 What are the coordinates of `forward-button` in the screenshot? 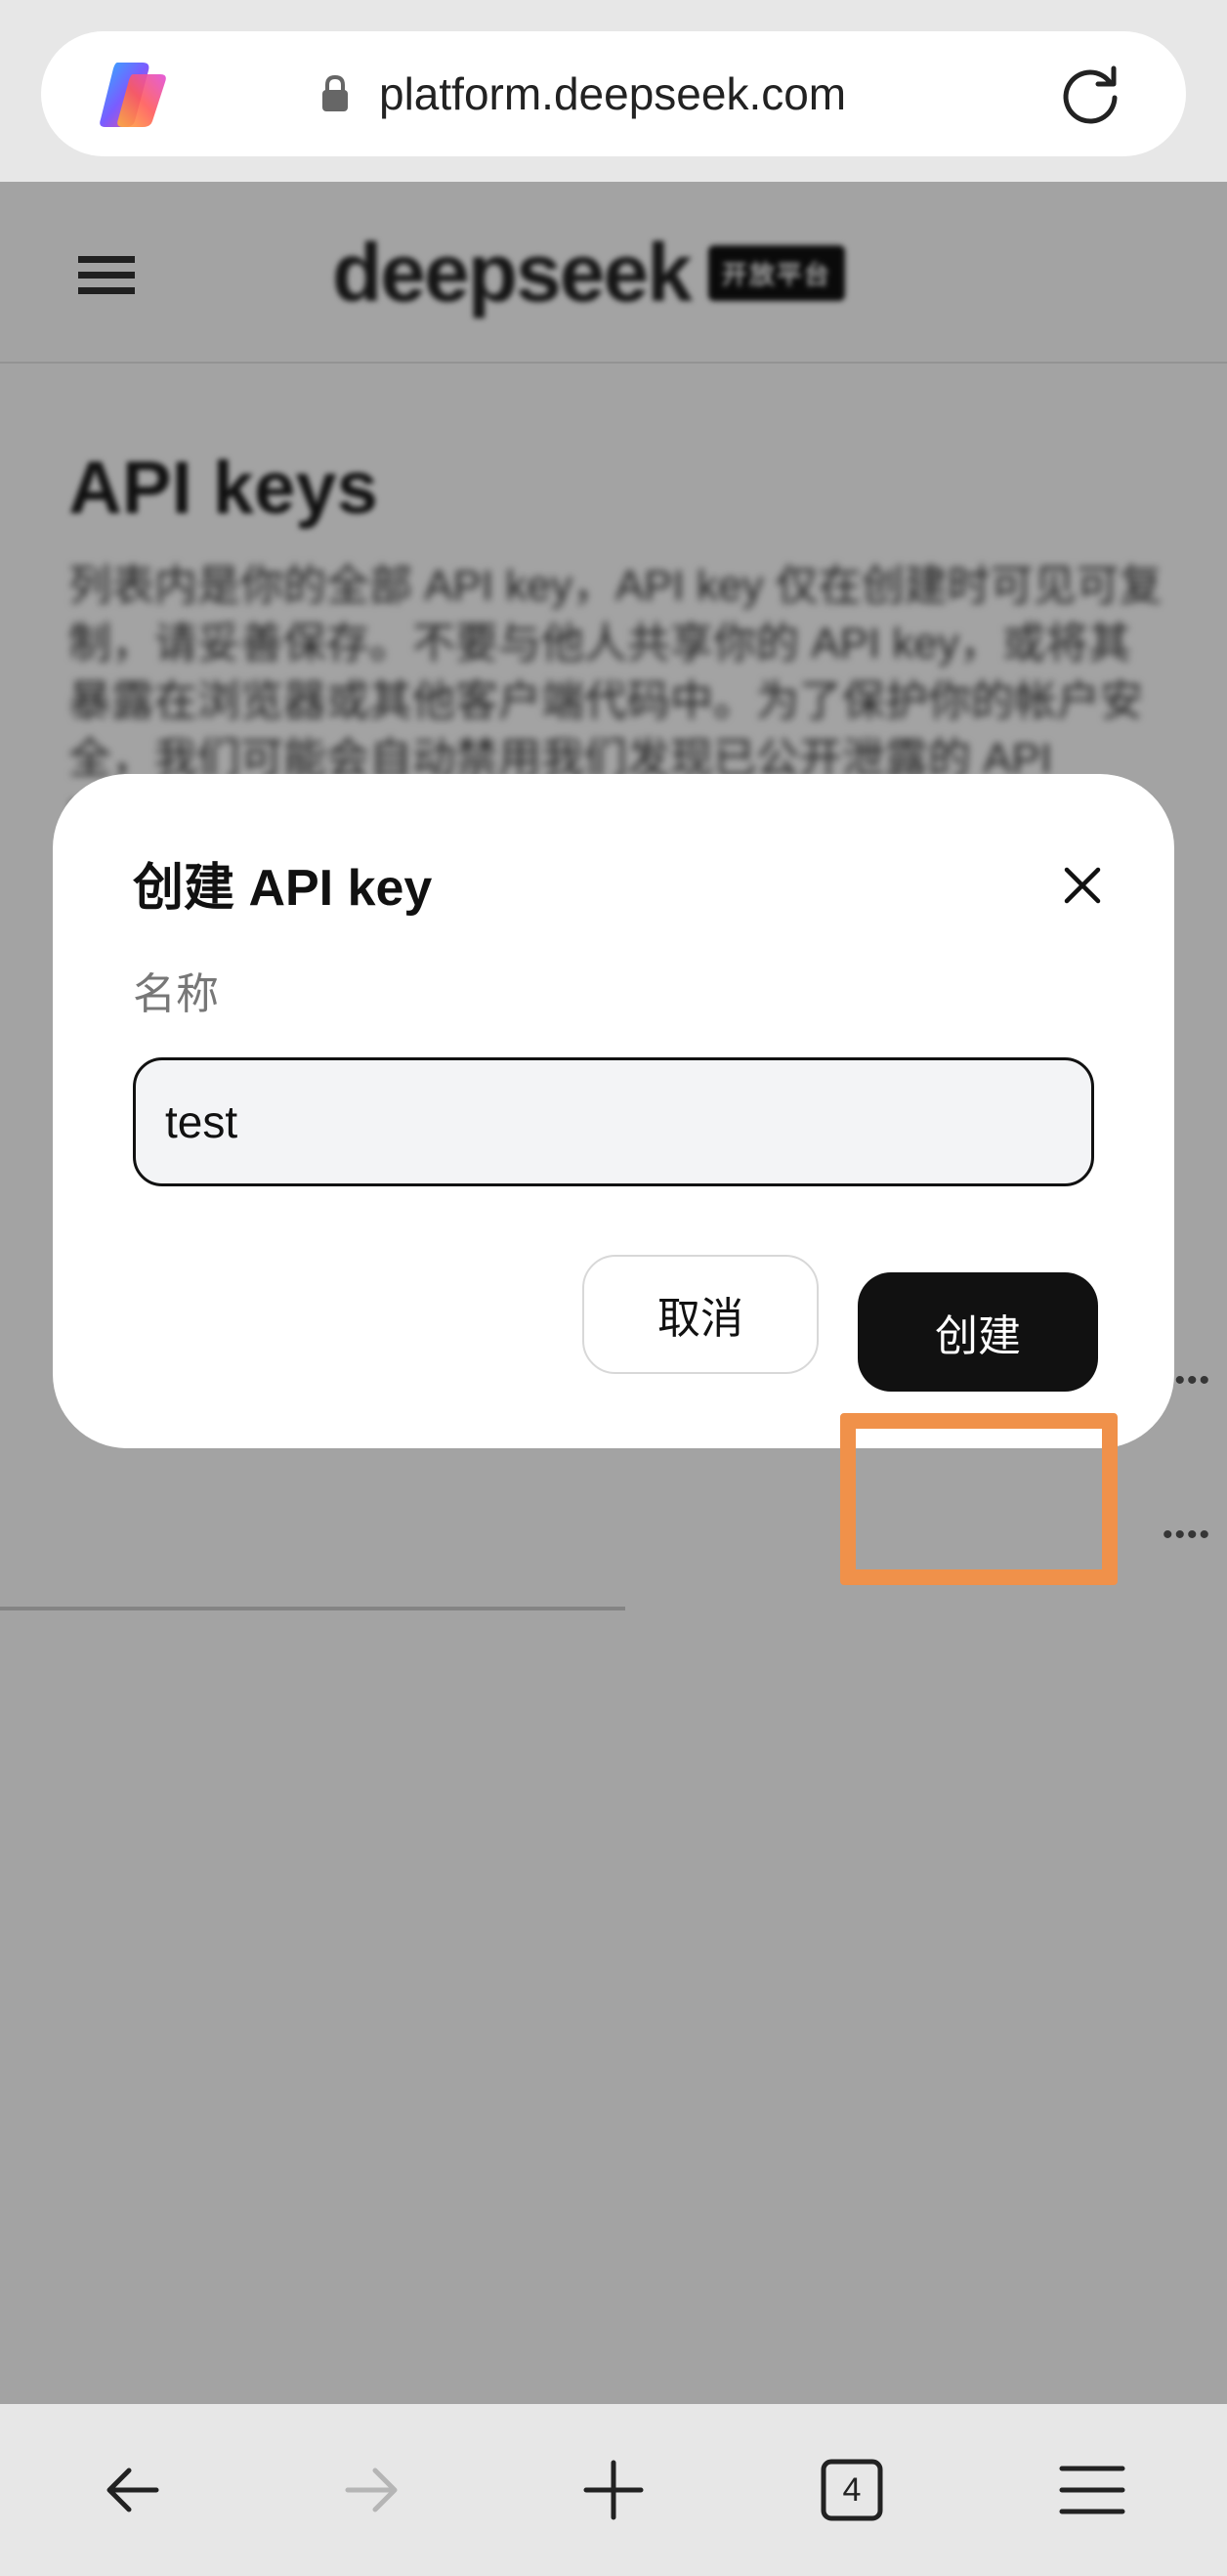 It's located at (371, 2490).